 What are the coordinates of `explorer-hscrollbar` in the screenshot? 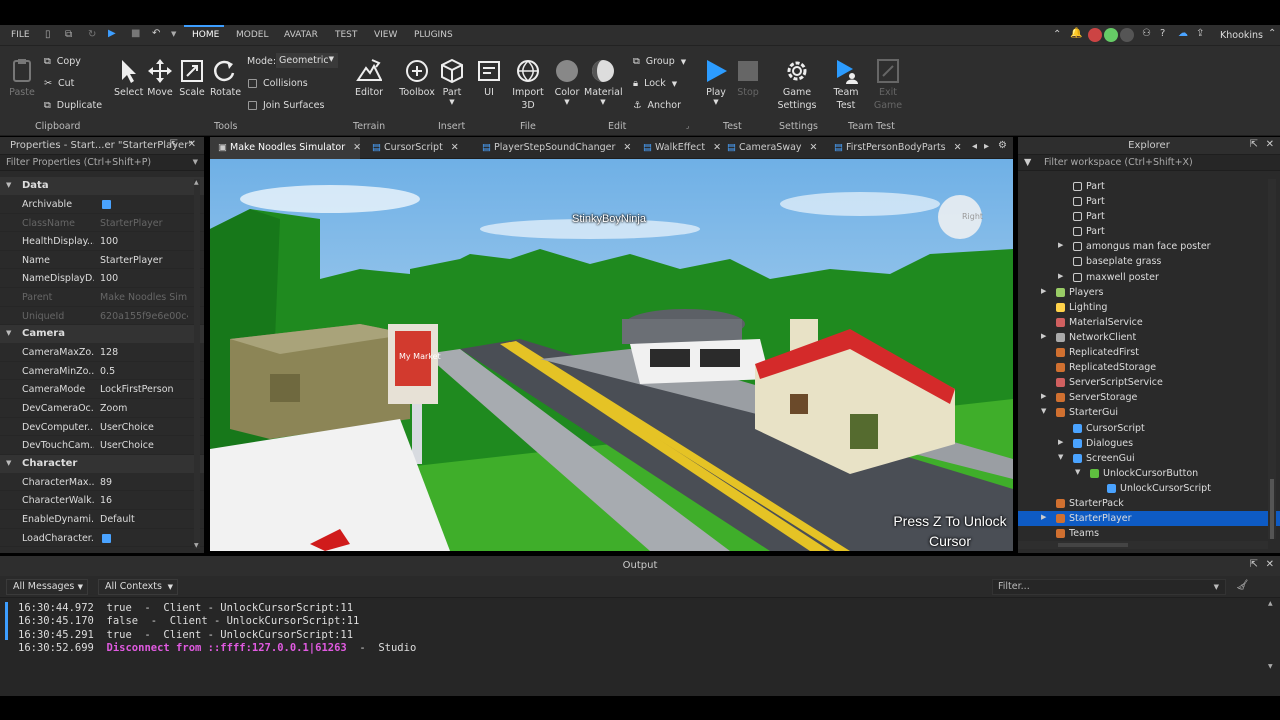 It's located at (1143, 545).